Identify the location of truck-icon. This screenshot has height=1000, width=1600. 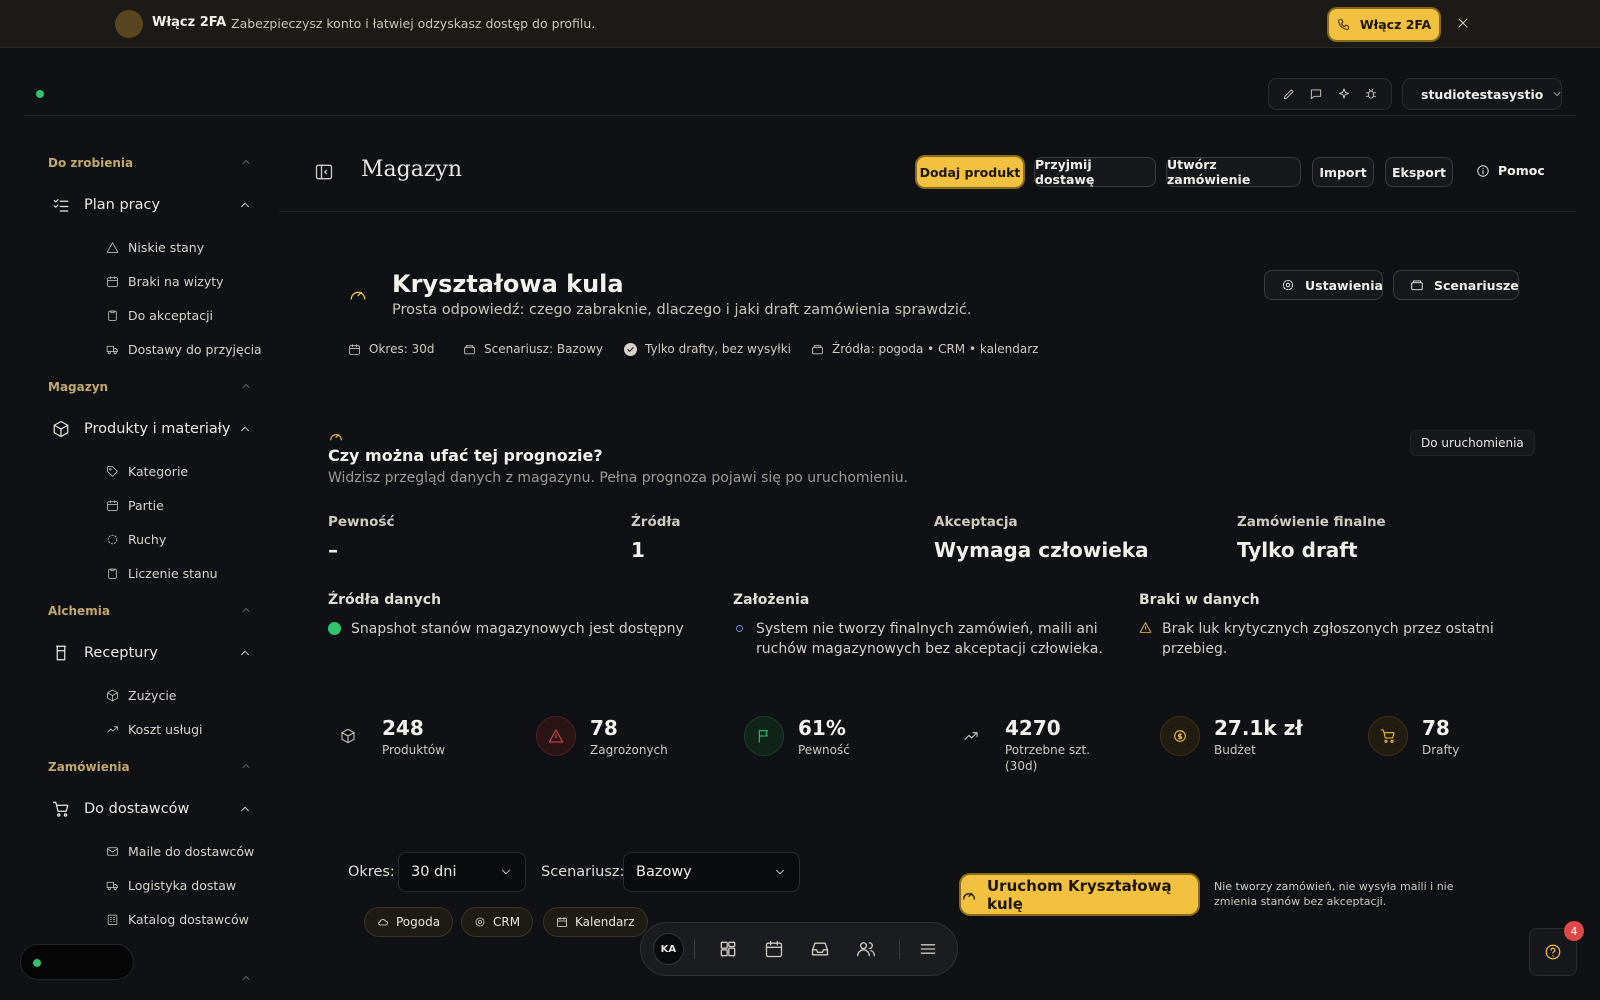
(112, 885).